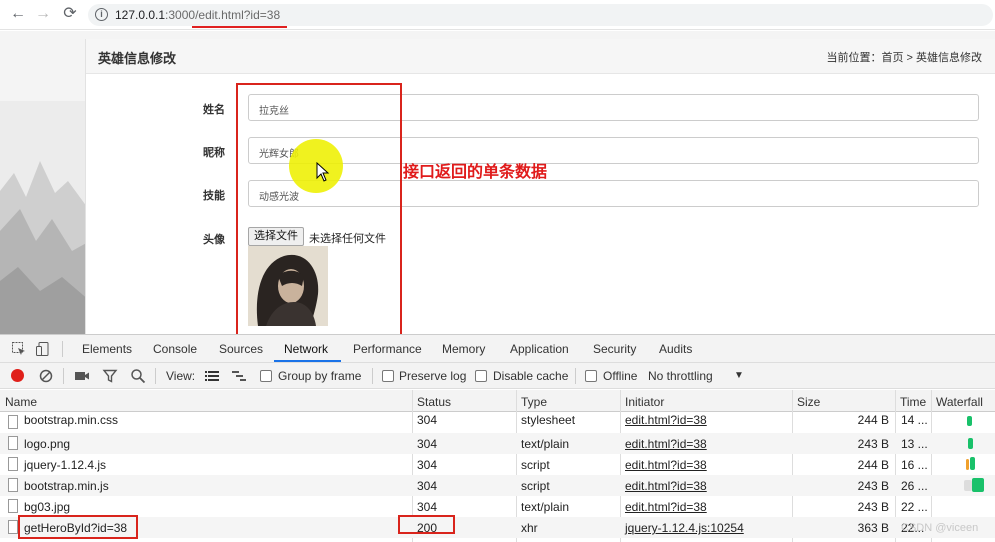 This screenshot has height=542, width=995. I want to click on url-host: 127.0.0.1, so click(140, 15).